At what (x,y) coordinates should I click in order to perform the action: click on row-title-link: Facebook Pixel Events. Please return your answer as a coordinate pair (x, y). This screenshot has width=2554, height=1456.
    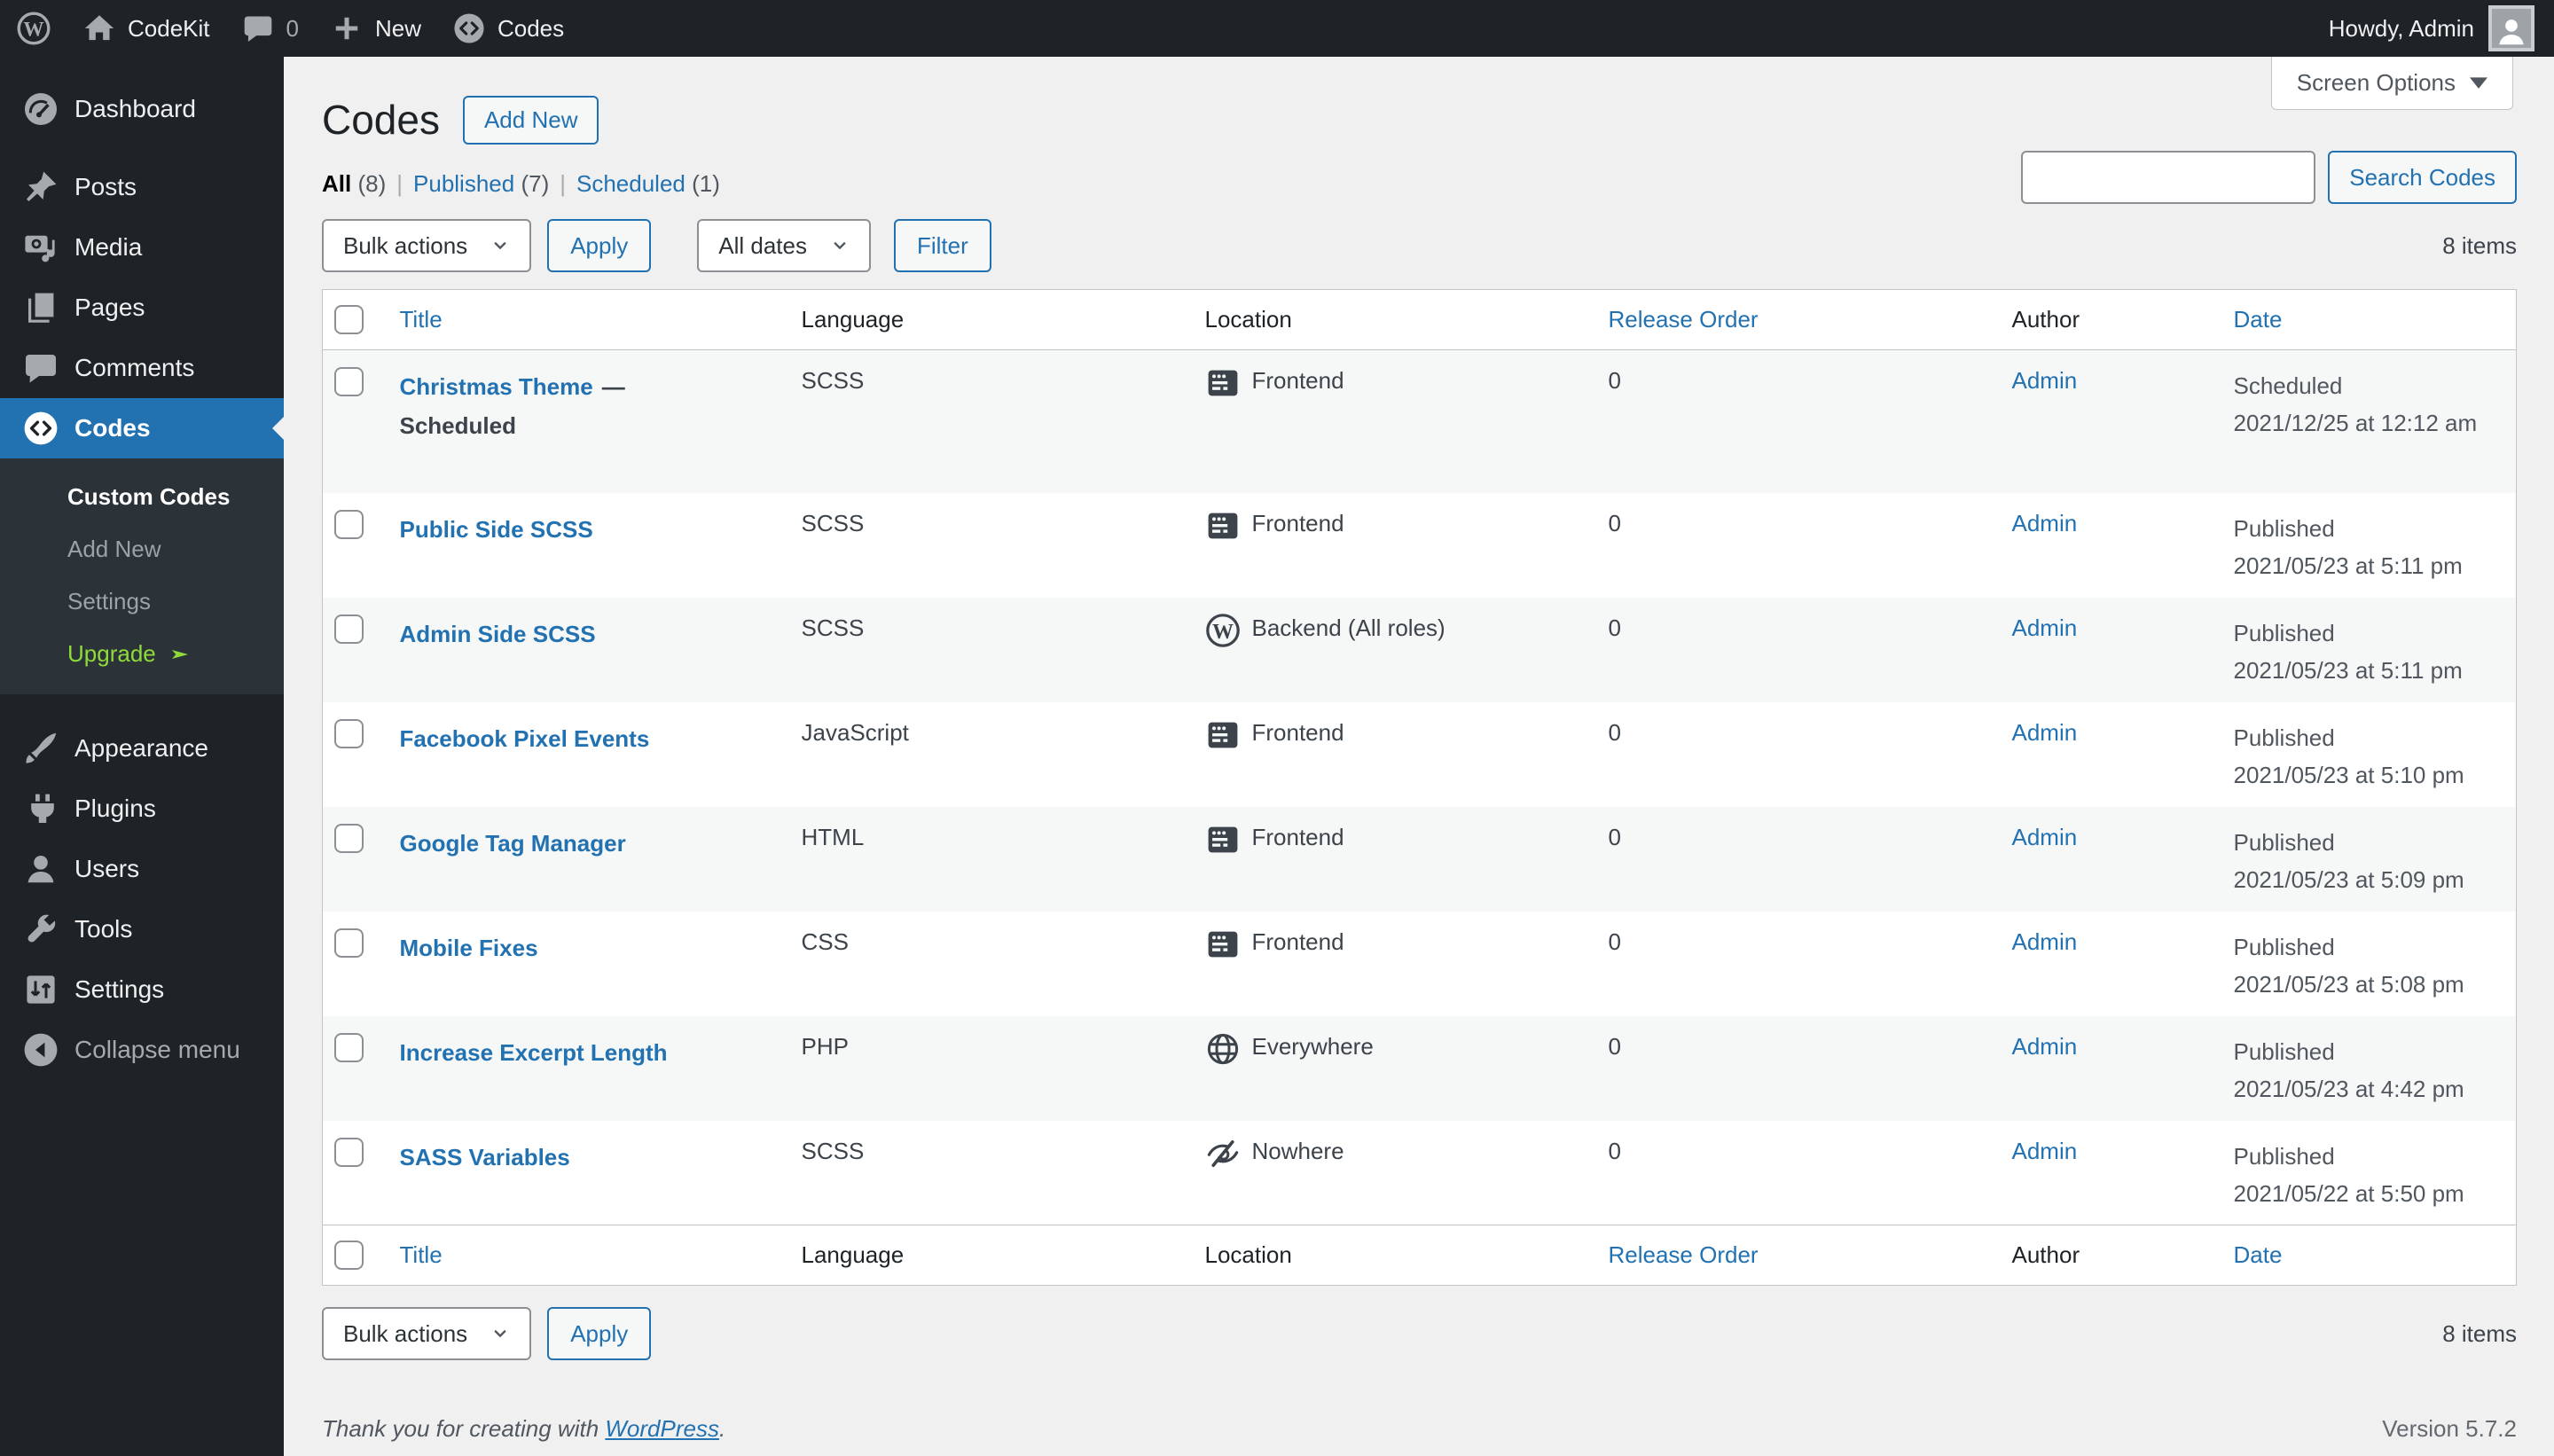
    Looking at the image, I should click on (525, 738).